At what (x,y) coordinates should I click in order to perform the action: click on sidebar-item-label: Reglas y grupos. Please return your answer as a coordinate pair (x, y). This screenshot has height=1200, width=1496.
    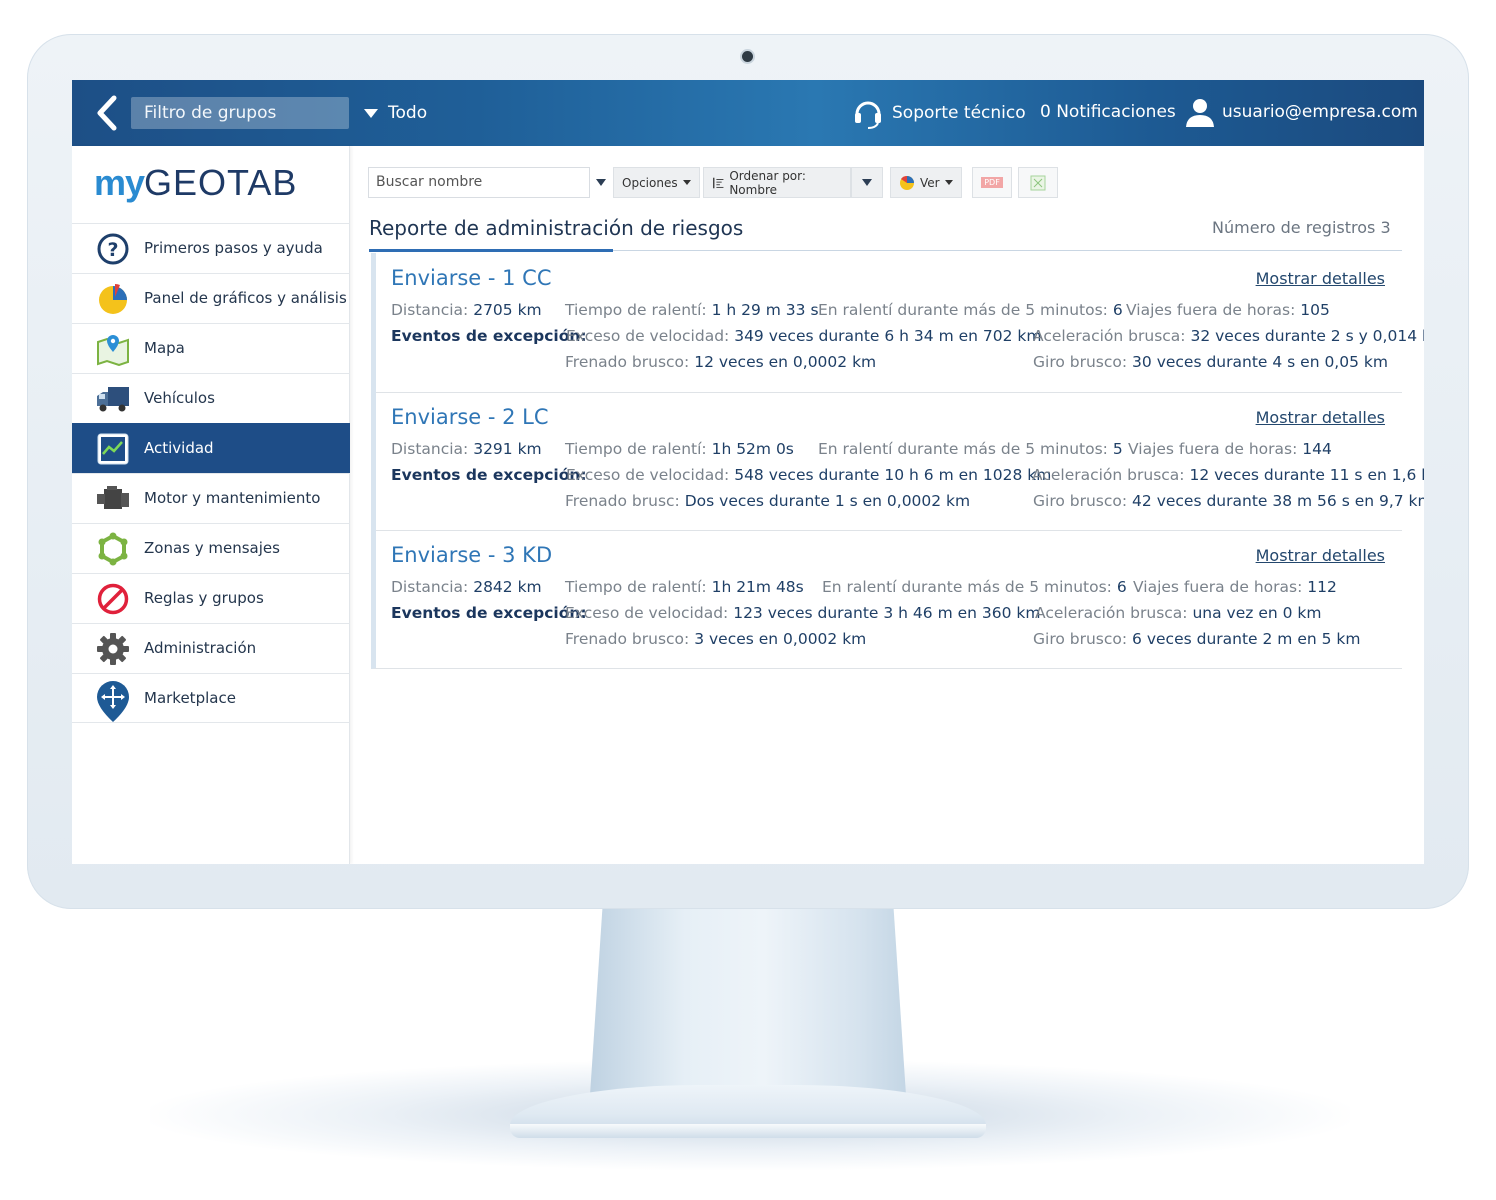
    Looking at the image, I should click on (204, 598).